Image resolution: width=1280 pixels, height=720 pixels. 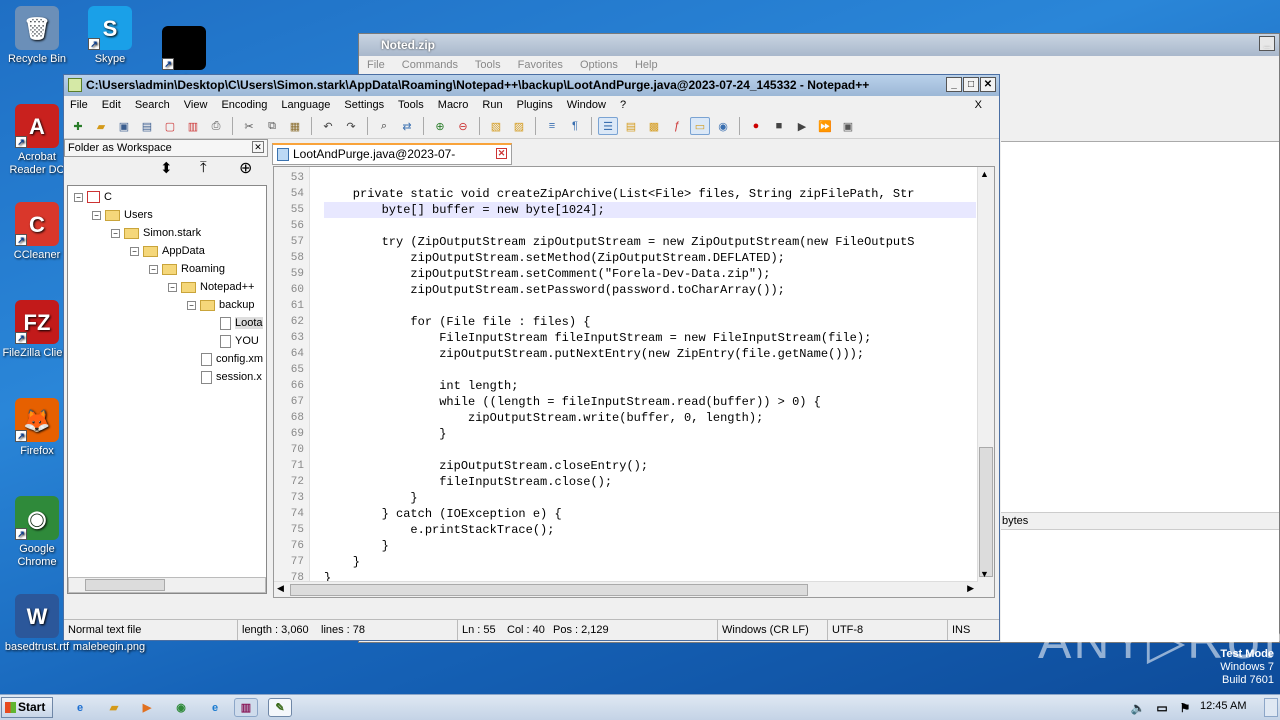 I want to click on workspace-hscrollbar, so click(x=167, y=585).